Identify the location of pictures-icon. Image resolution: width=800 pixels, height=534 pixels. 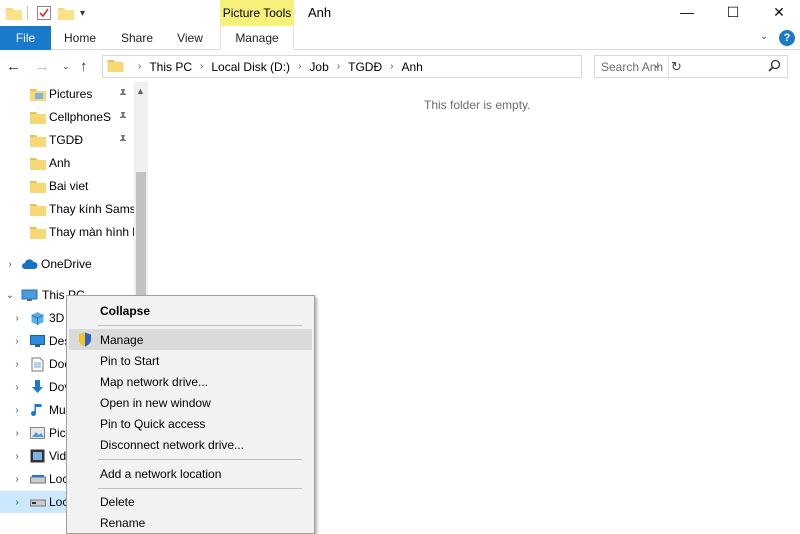
(37, 433).